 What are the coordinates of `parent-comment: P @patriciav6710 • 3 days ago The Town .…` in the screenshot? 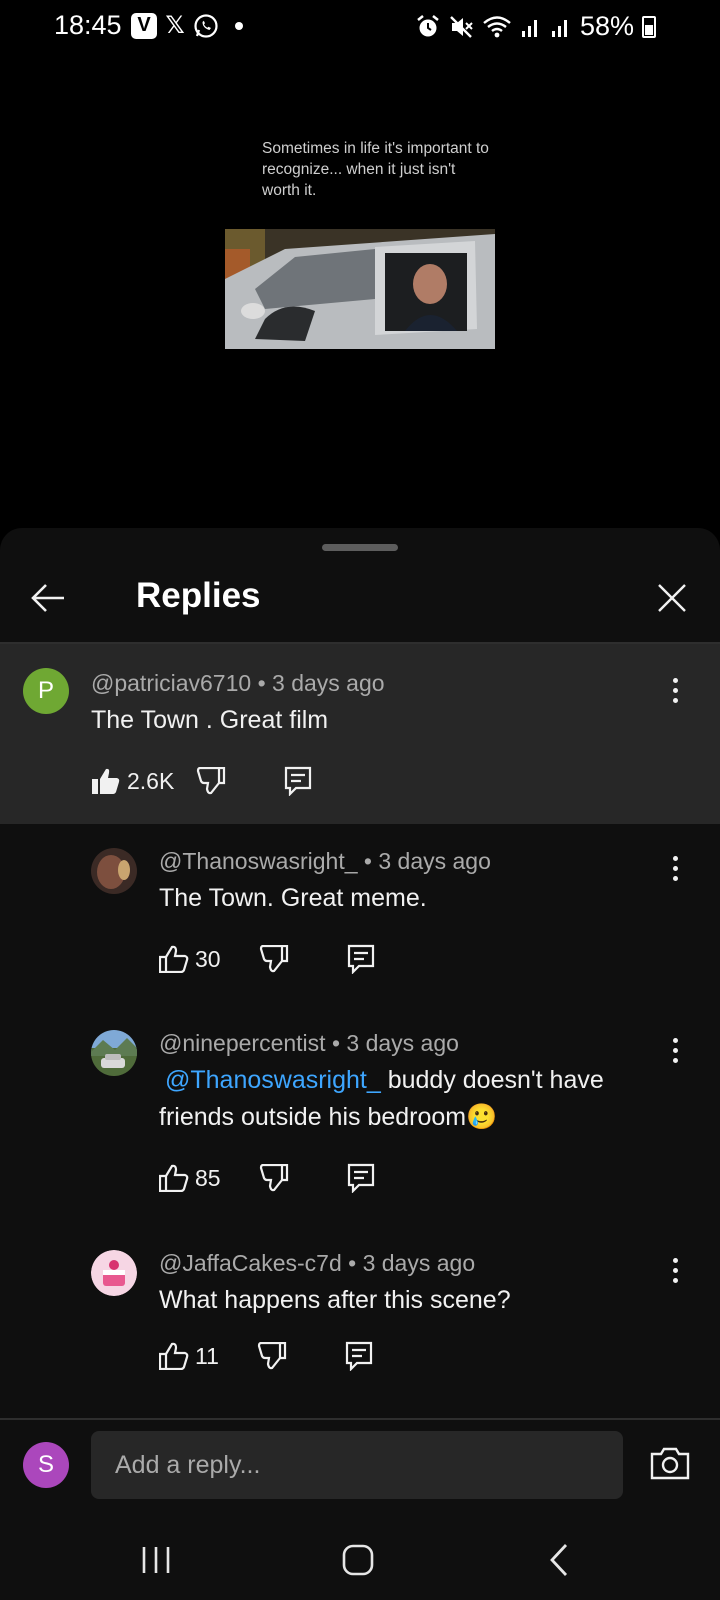 It's located at (360, 734).